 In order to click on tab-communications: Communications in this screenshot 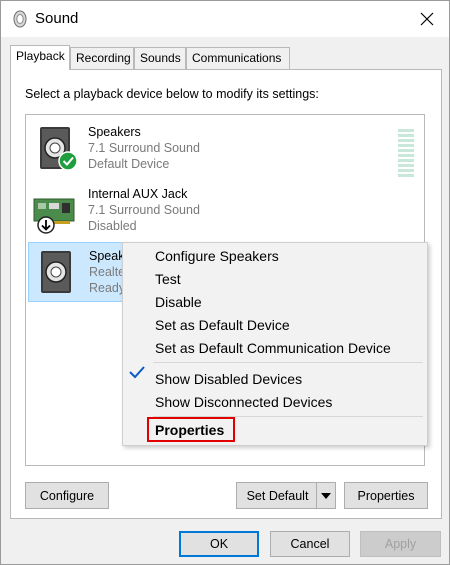, I will do `click(238, 58)`.